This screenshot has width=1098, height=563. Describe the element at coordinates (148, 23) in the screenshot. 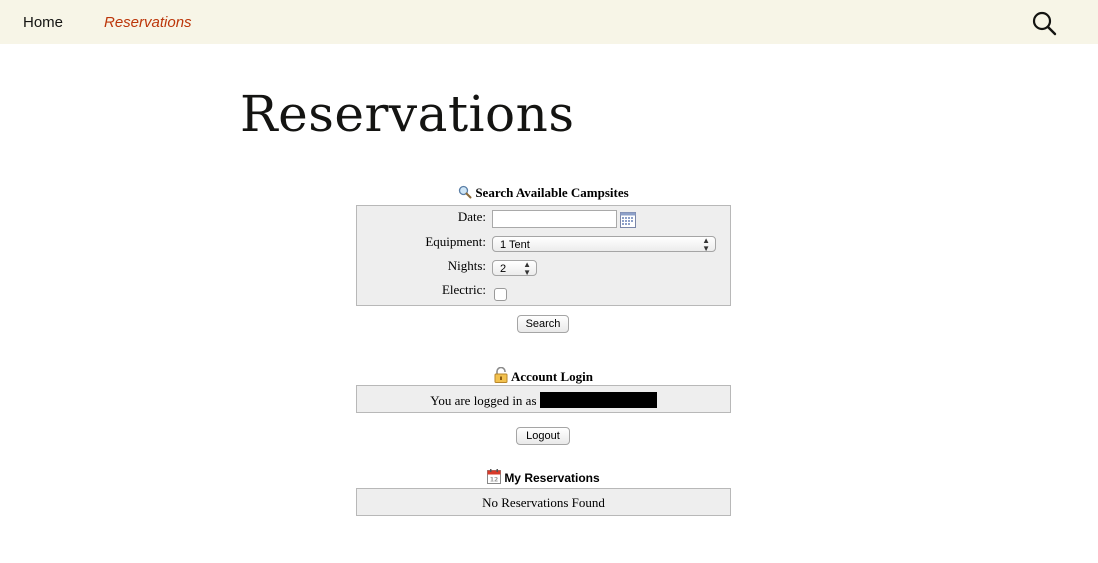

I see `nav-reservations-link: Reservations` at that location.